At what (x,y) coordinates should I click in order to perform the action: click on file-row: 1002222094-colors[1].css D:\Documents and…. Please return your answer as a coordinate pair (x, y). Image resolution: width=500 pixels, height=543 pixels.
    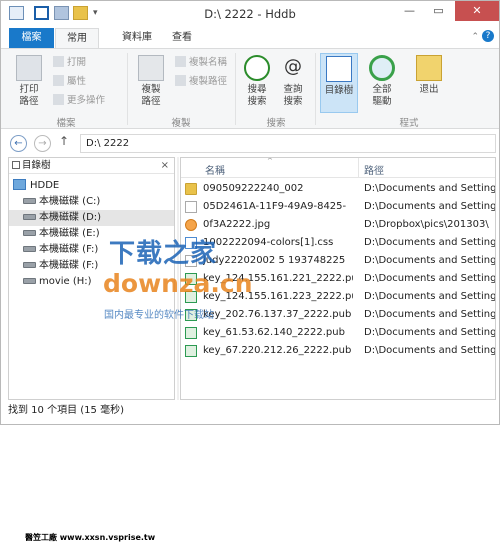
    Looking at the image, I should click on (338, 243).